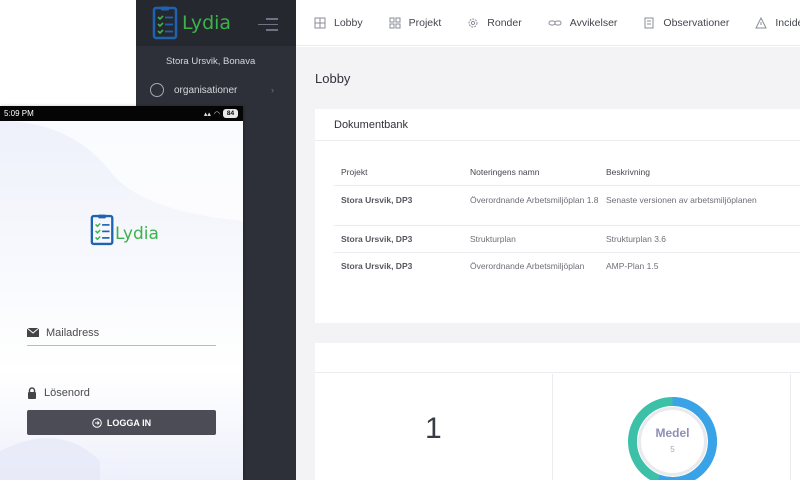 This screenshot has height=480, width=800. Describe the element at coordinates (672, 449) in the screenshot. I see `gauge-value: 5` at that location.